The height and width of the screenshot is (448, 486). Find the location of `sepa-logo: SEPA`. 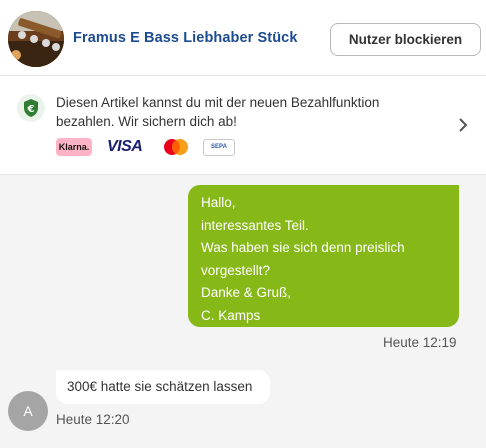

sepa-logo: SEPA is located at coordinates (219, 147).